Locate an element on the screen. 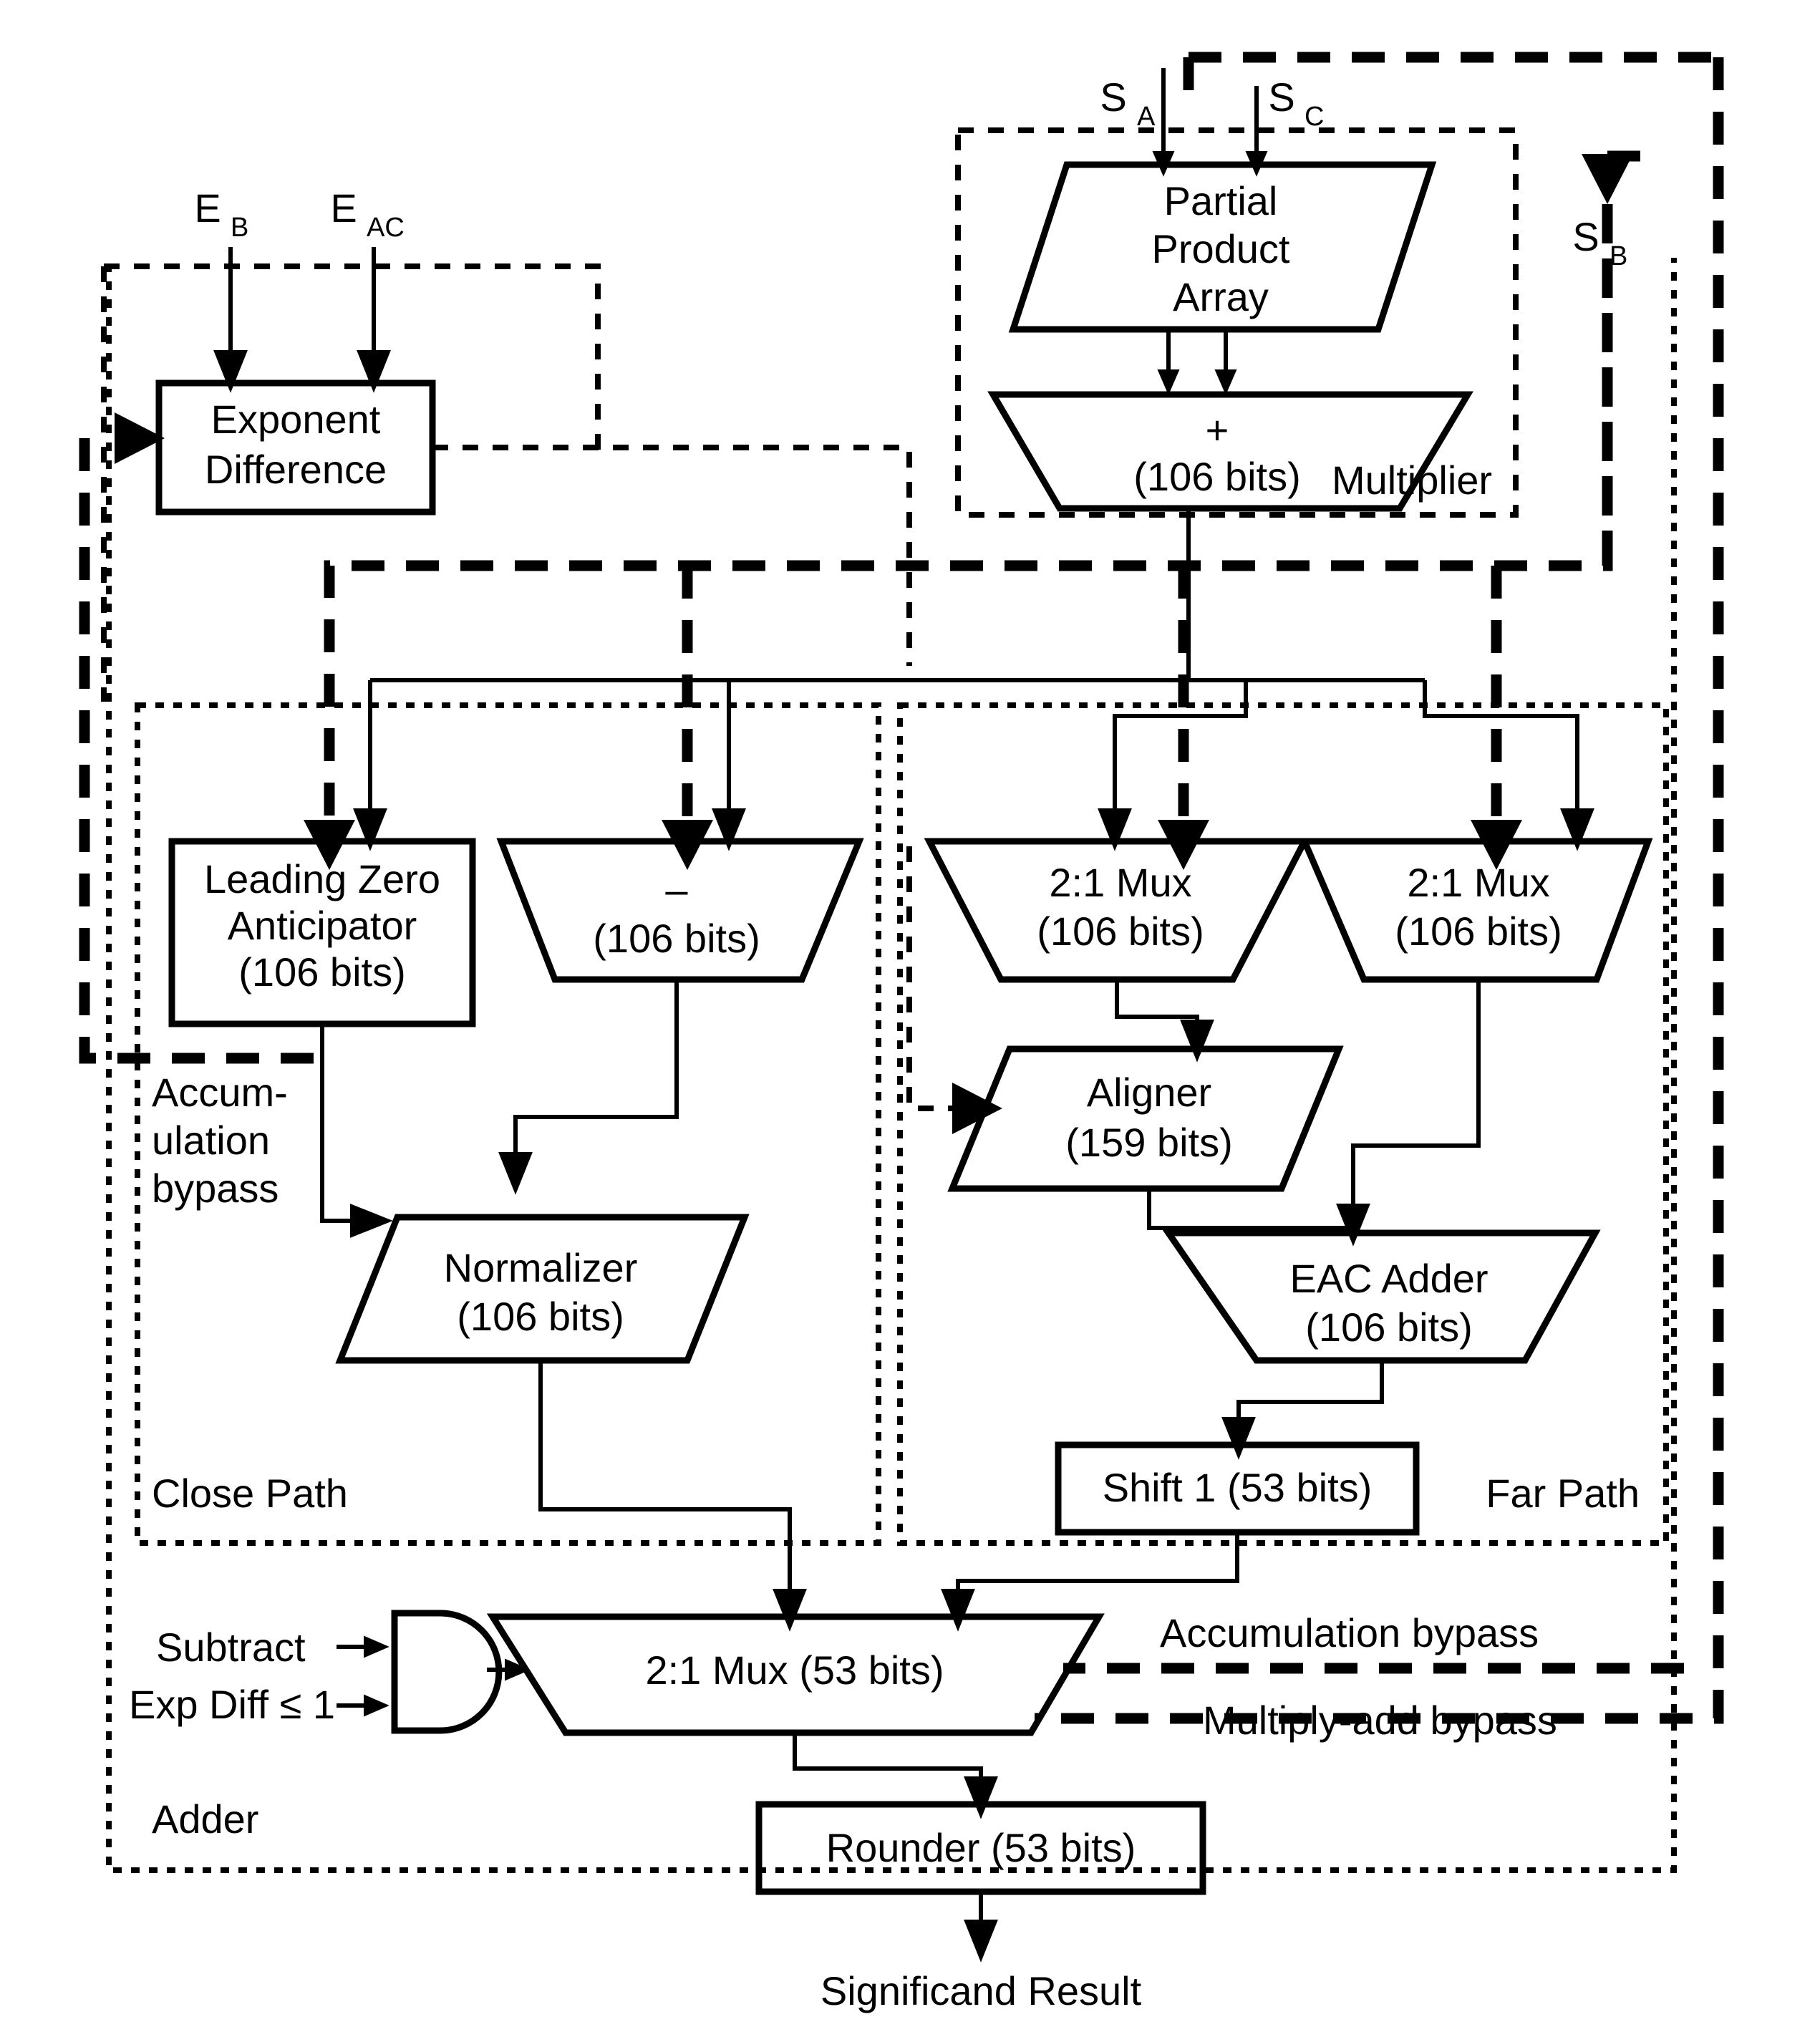 The width and height of the screenshot is (1820, 2027). eac-subscript: AC is located at coordinates (386, 228).